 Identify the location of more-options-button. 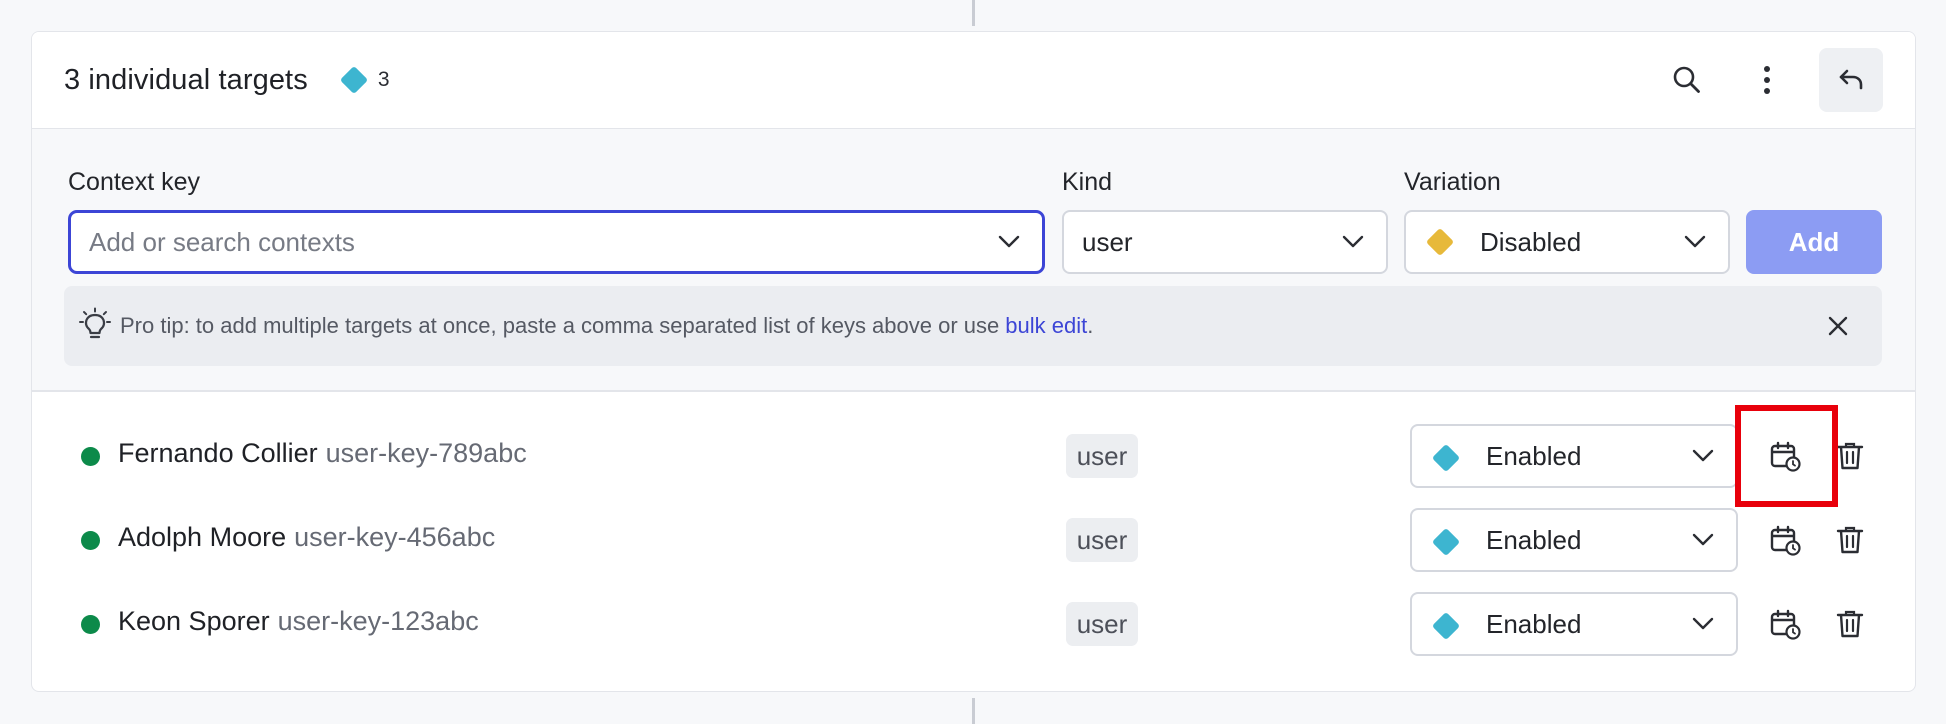
(1767, 80).